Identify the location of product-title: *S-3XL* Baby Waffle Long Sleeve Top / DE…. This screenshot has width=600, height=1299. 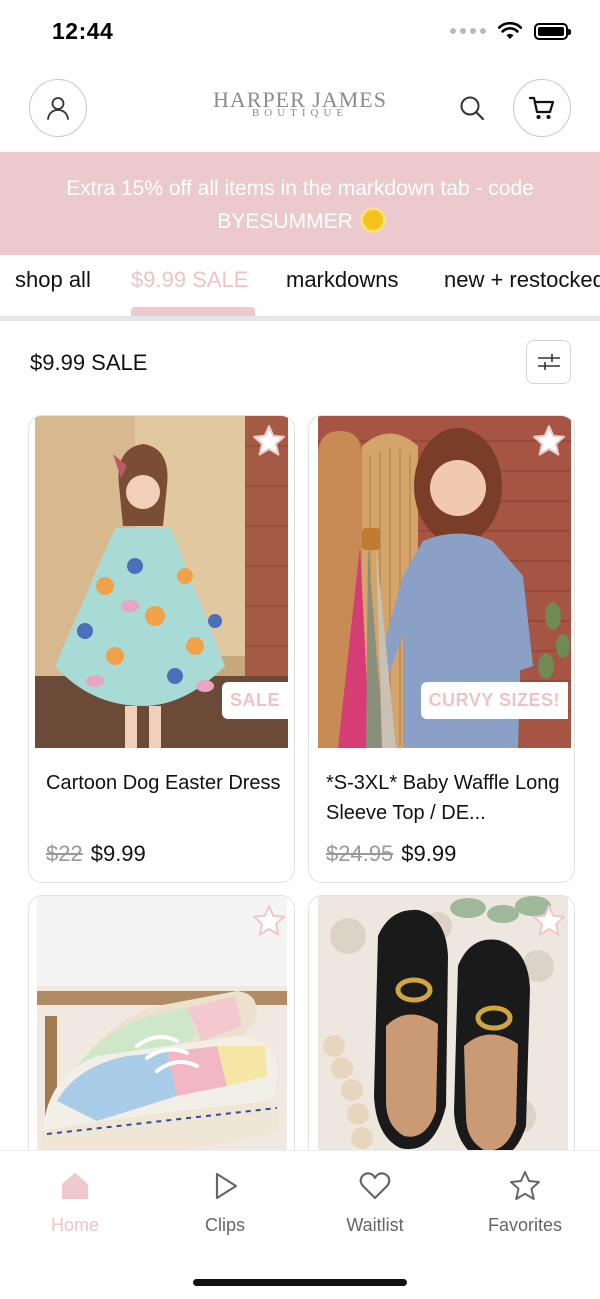
(443, 798).